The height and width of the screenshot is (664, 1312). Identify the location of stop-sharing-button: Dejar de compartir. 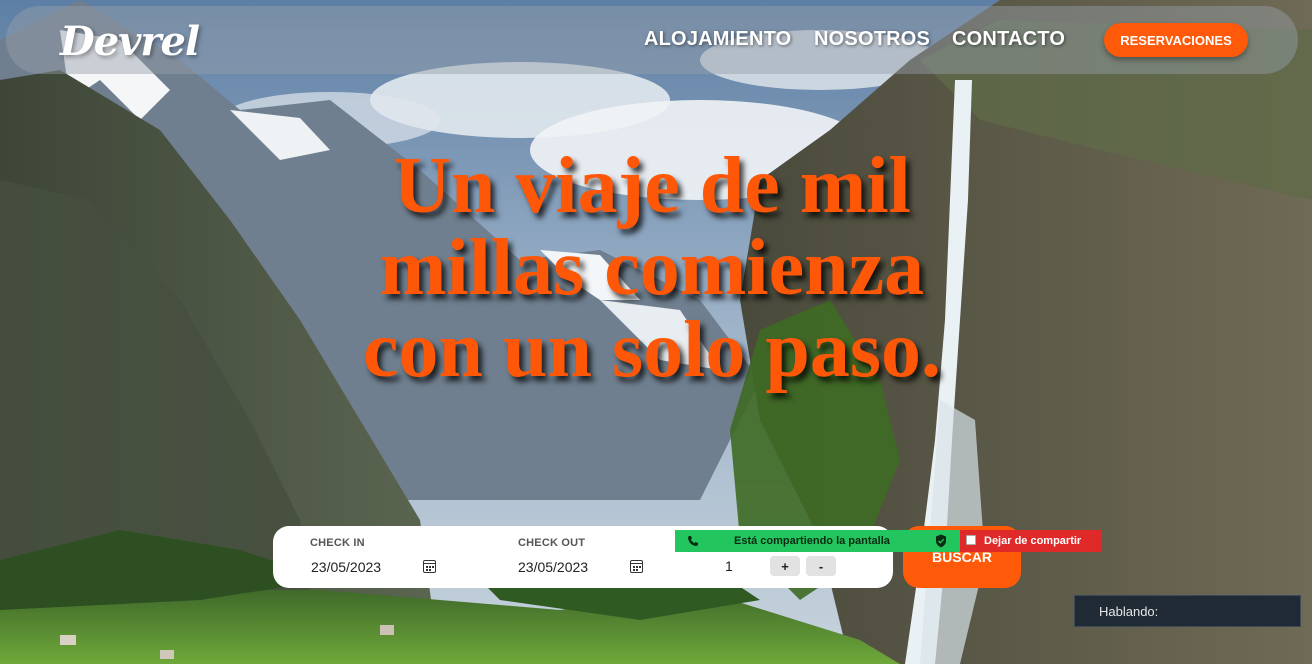
(1030, 541).